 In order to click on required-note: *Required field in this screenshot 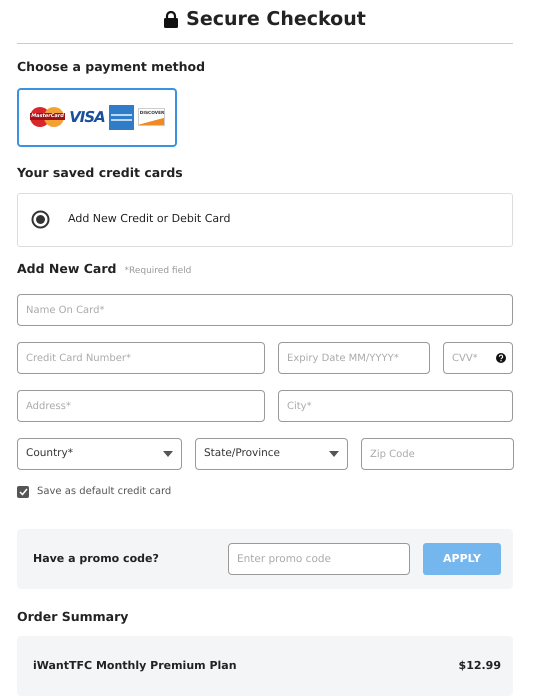, I will do `click(158, 271)`.